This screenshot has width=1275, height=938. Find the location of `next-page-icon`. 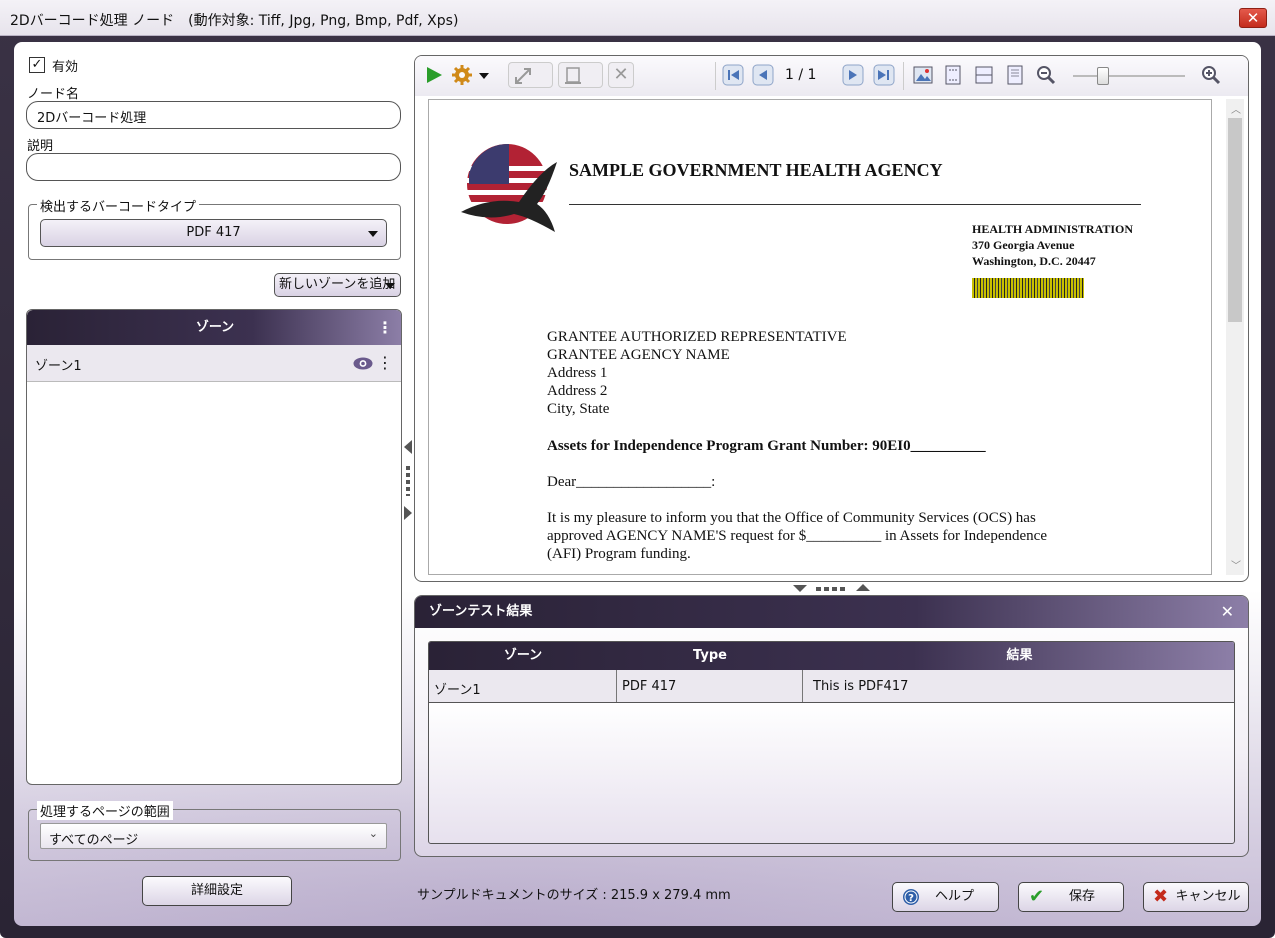

next-page-icon is located at coordinates (853, 75).